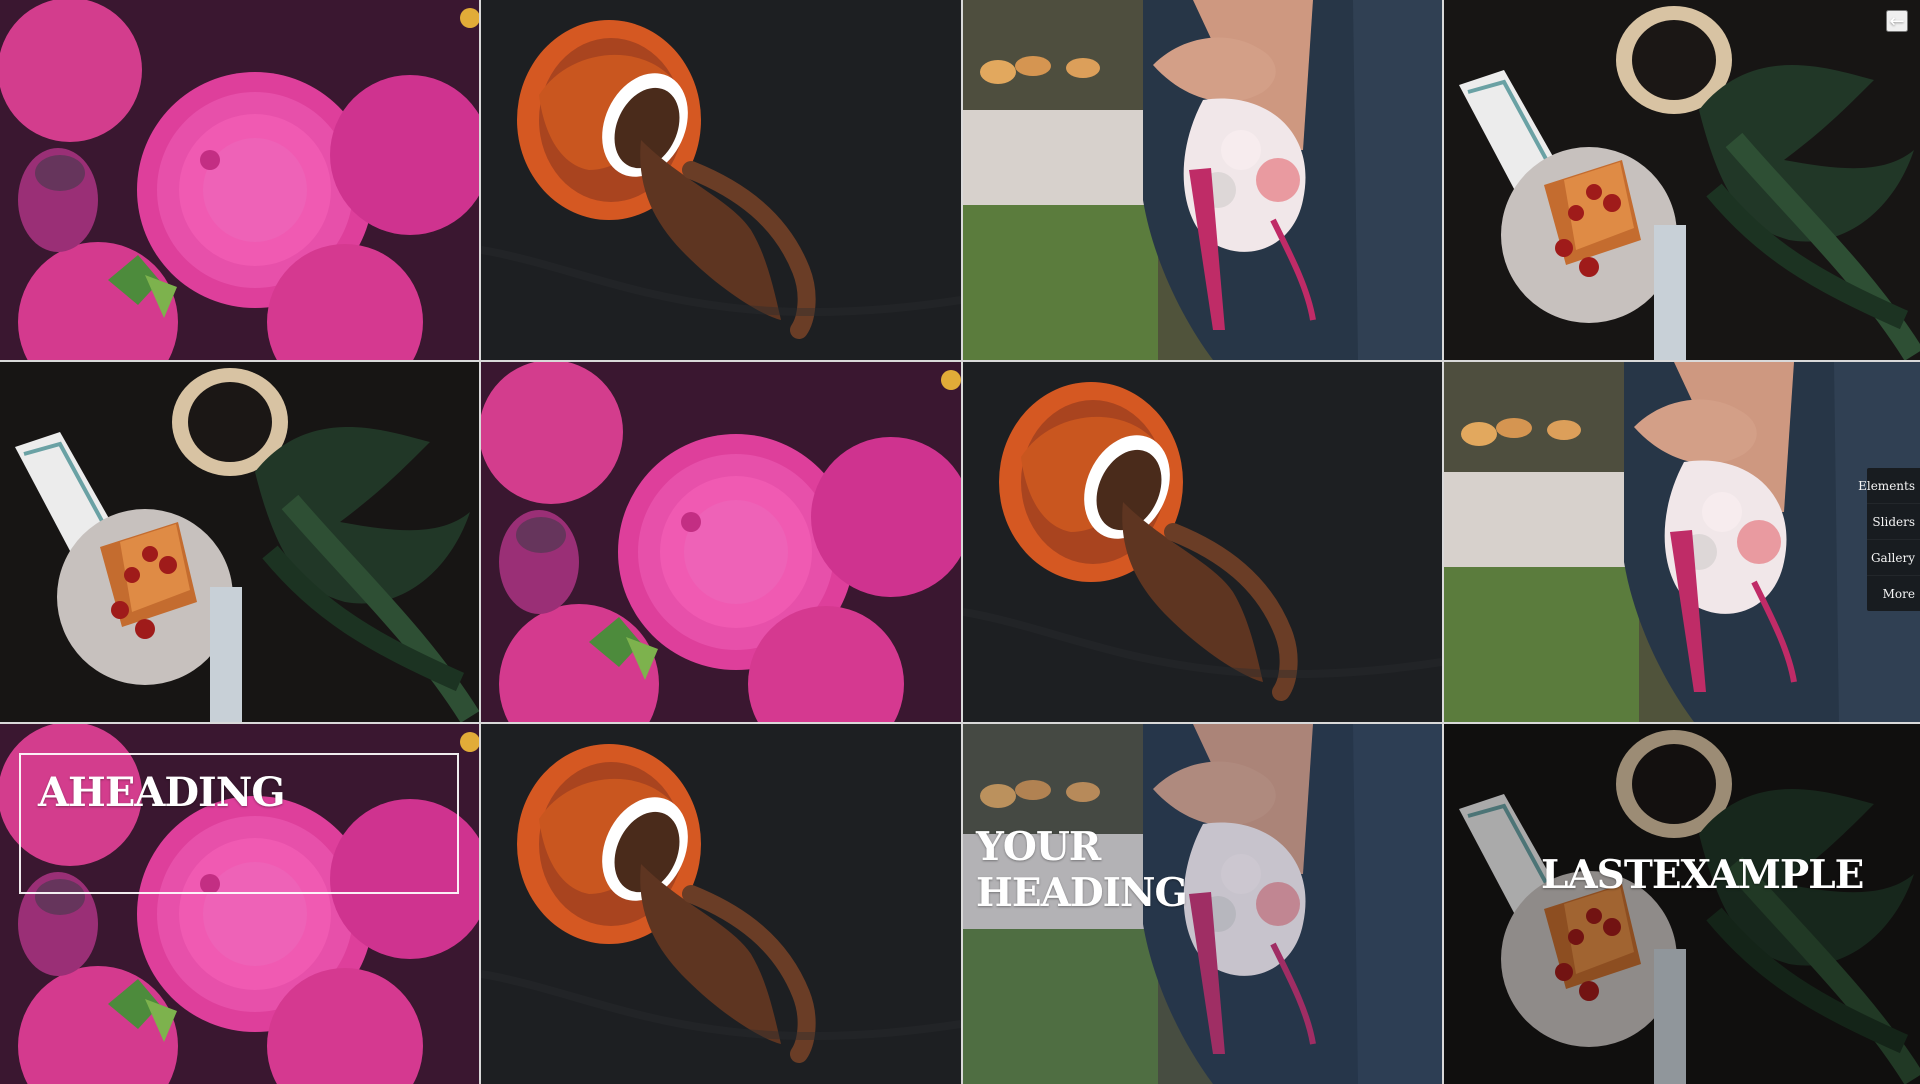 The image size is (1920, 1084). Describe the element at coordinates (1893, 593) in the screenshot. I see `side-menu-item-more: More` at that location.